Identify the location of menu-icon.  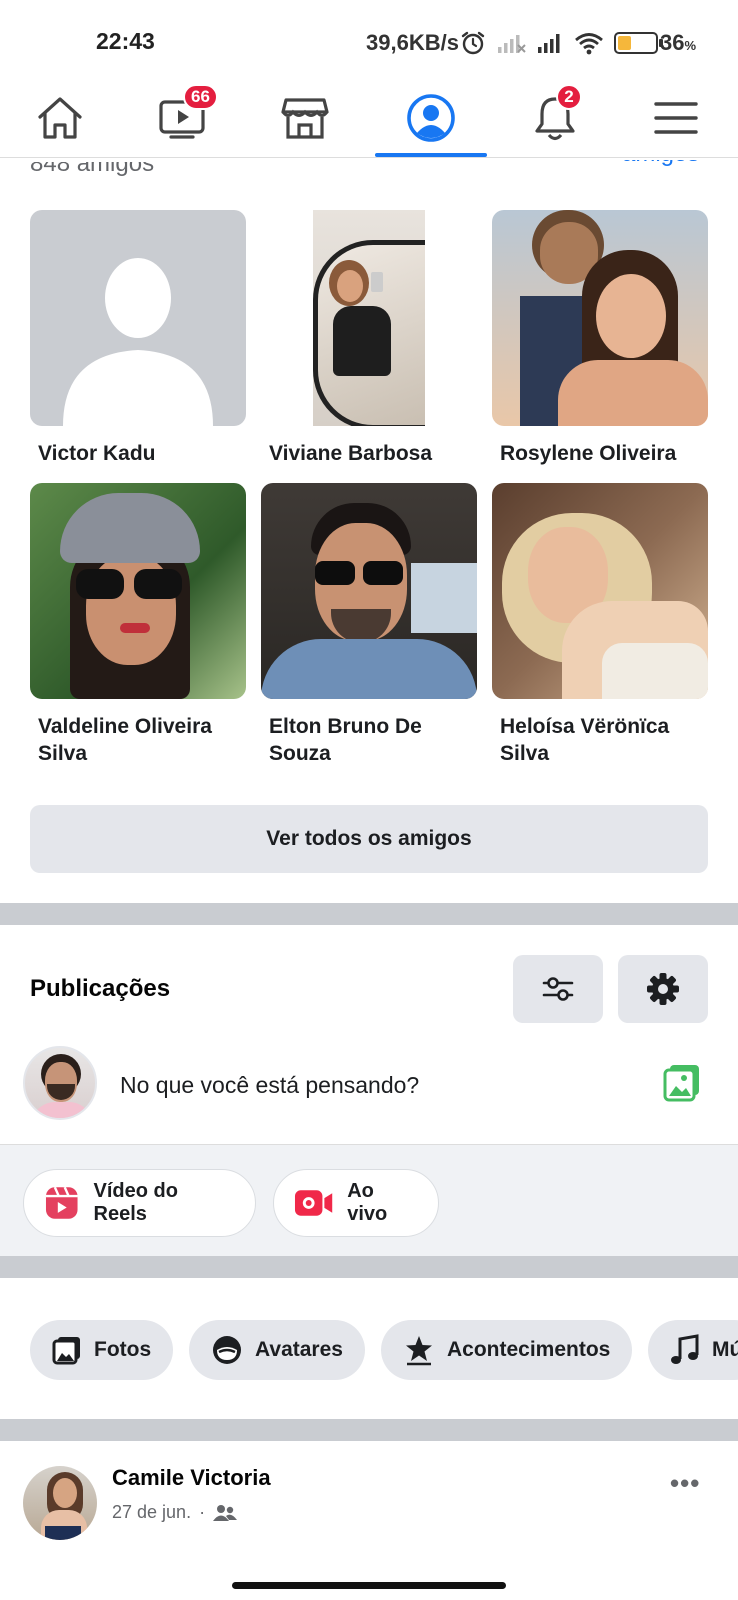
(676, 118).